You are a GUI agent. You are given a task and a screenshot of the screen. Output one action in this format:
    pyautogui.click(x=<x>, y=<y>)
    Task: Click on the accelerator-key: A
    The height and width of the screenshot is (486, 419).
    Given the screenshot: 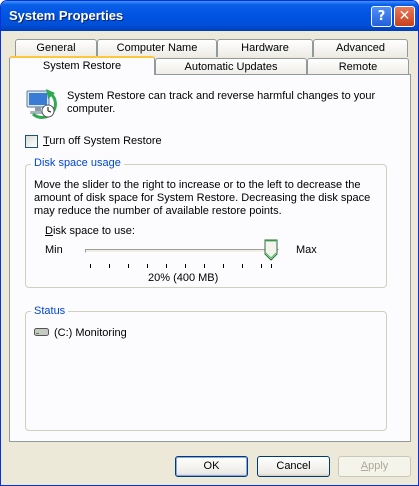 What is the action you would take?
    pyautogui.click(x=364, y=466)
    